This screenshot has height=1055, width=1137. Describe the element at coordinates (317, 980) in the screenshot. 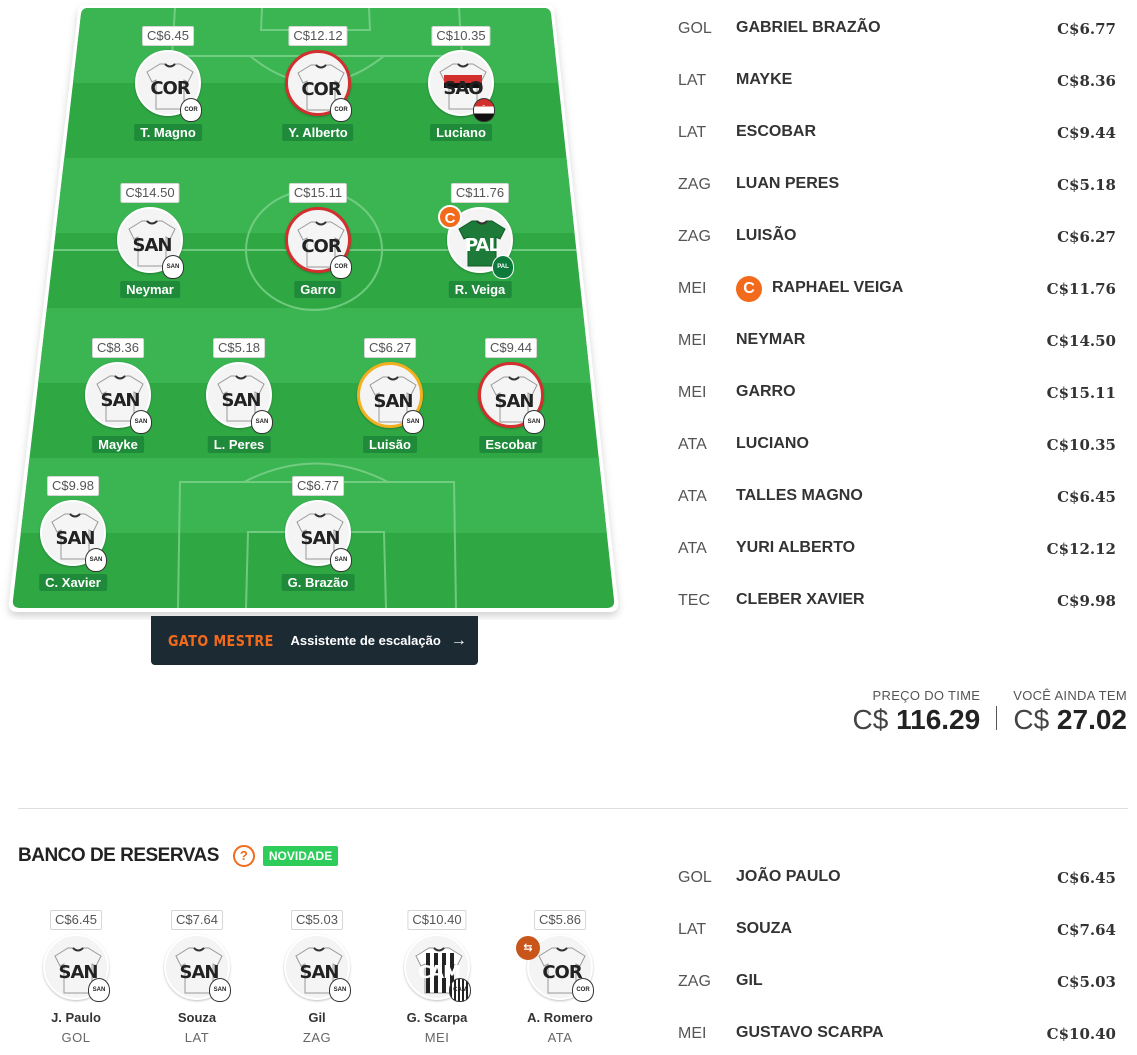

I see `bench-player-card: C$5.03 SAN SAN Gil ZAG` at that location.